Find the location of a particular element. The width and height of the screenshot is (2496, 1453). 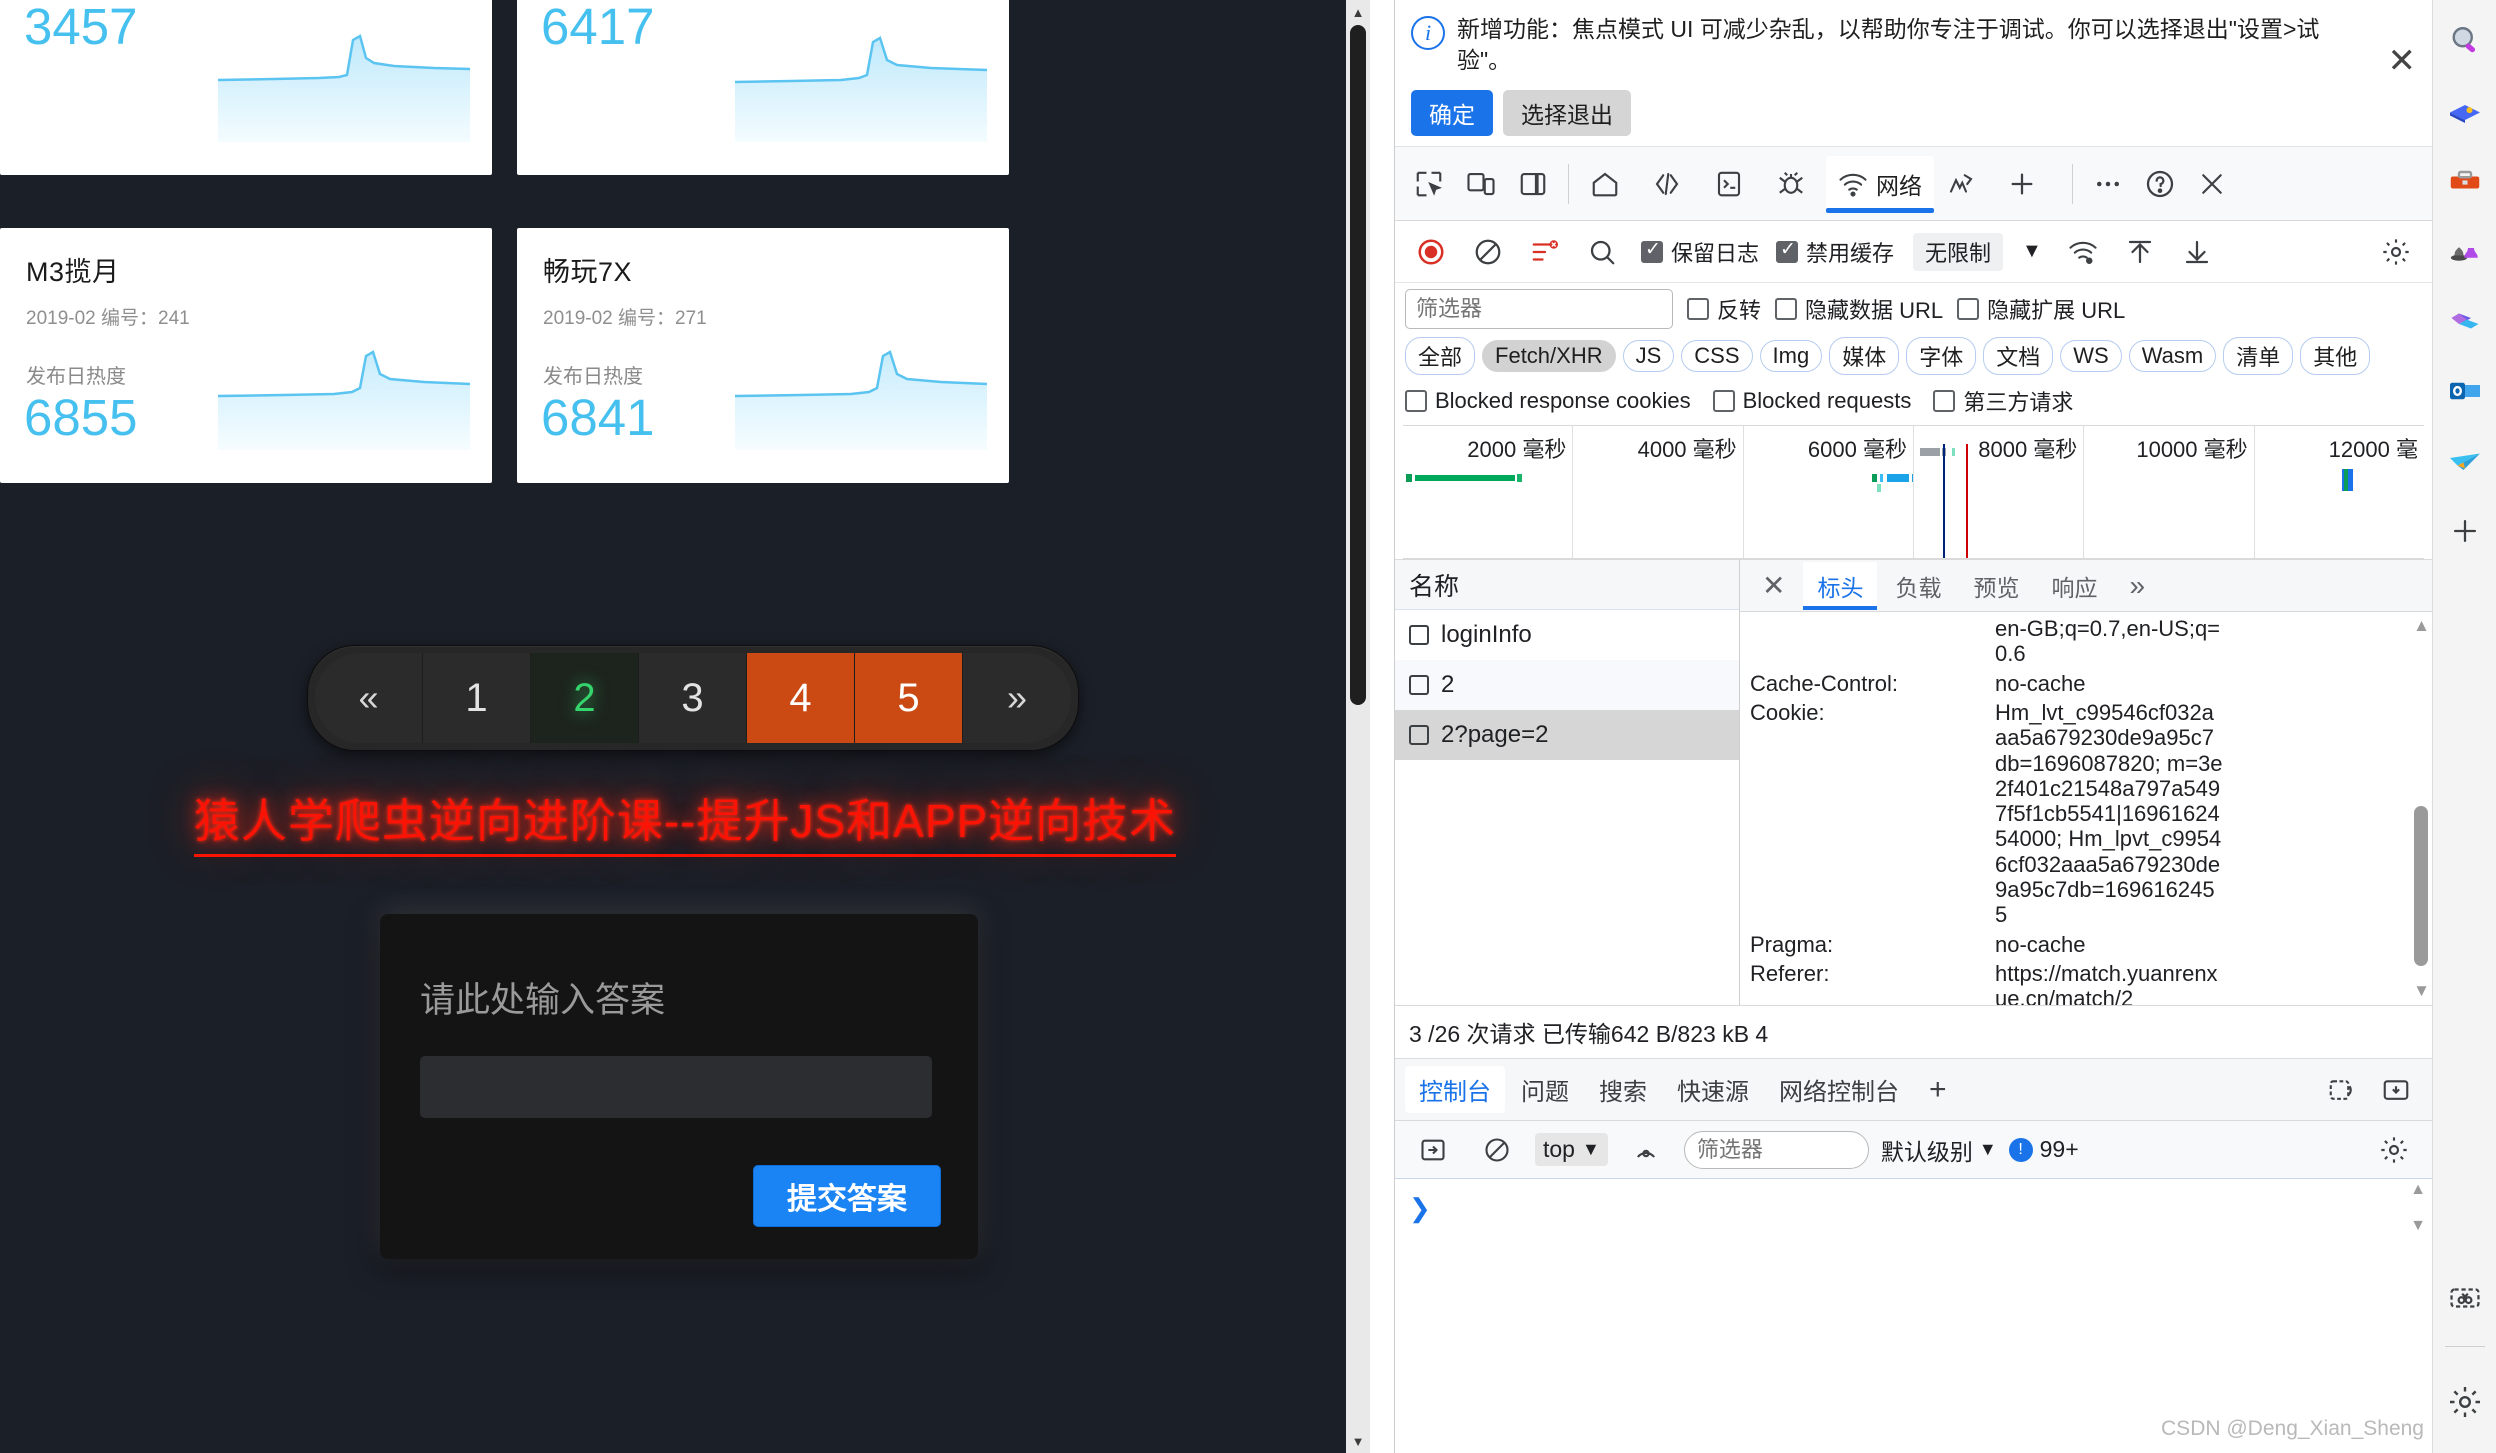

network-conditions-icon is located at coordinates (2083, 252).